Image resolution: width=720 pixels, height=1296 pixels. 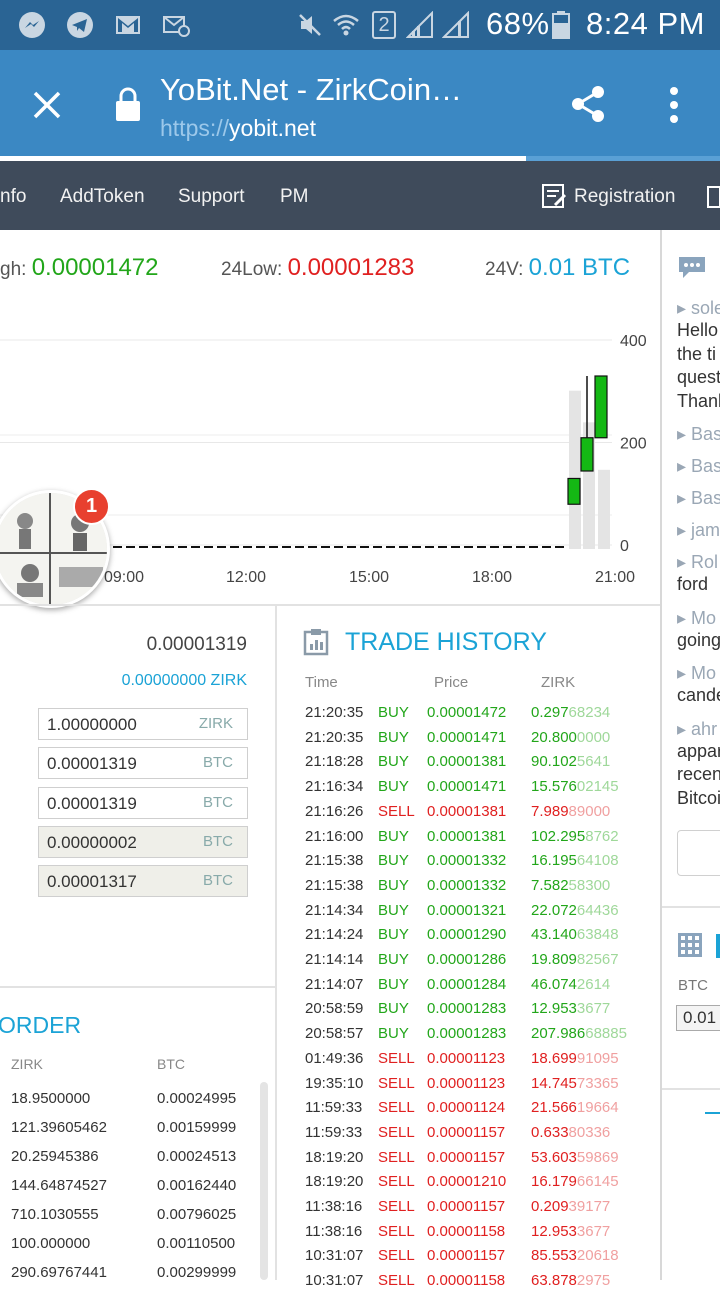 I want to click on order-zirk-amount: 710.1030555, so click(x=55, y=1214).